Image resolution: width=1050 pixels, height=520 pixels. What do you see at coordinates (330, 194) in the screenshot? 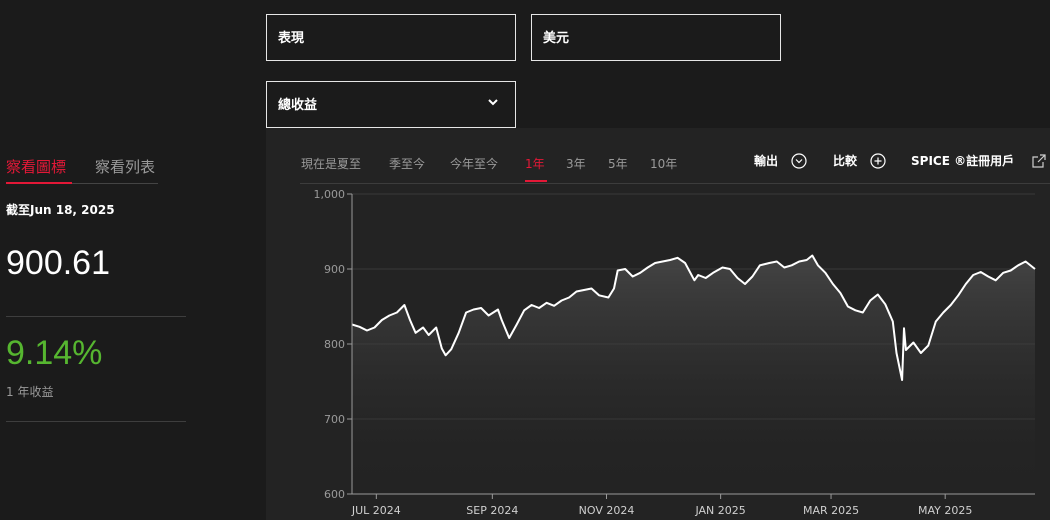
I see `y-tick-label: 1,000` at bounding box center [330, 194].